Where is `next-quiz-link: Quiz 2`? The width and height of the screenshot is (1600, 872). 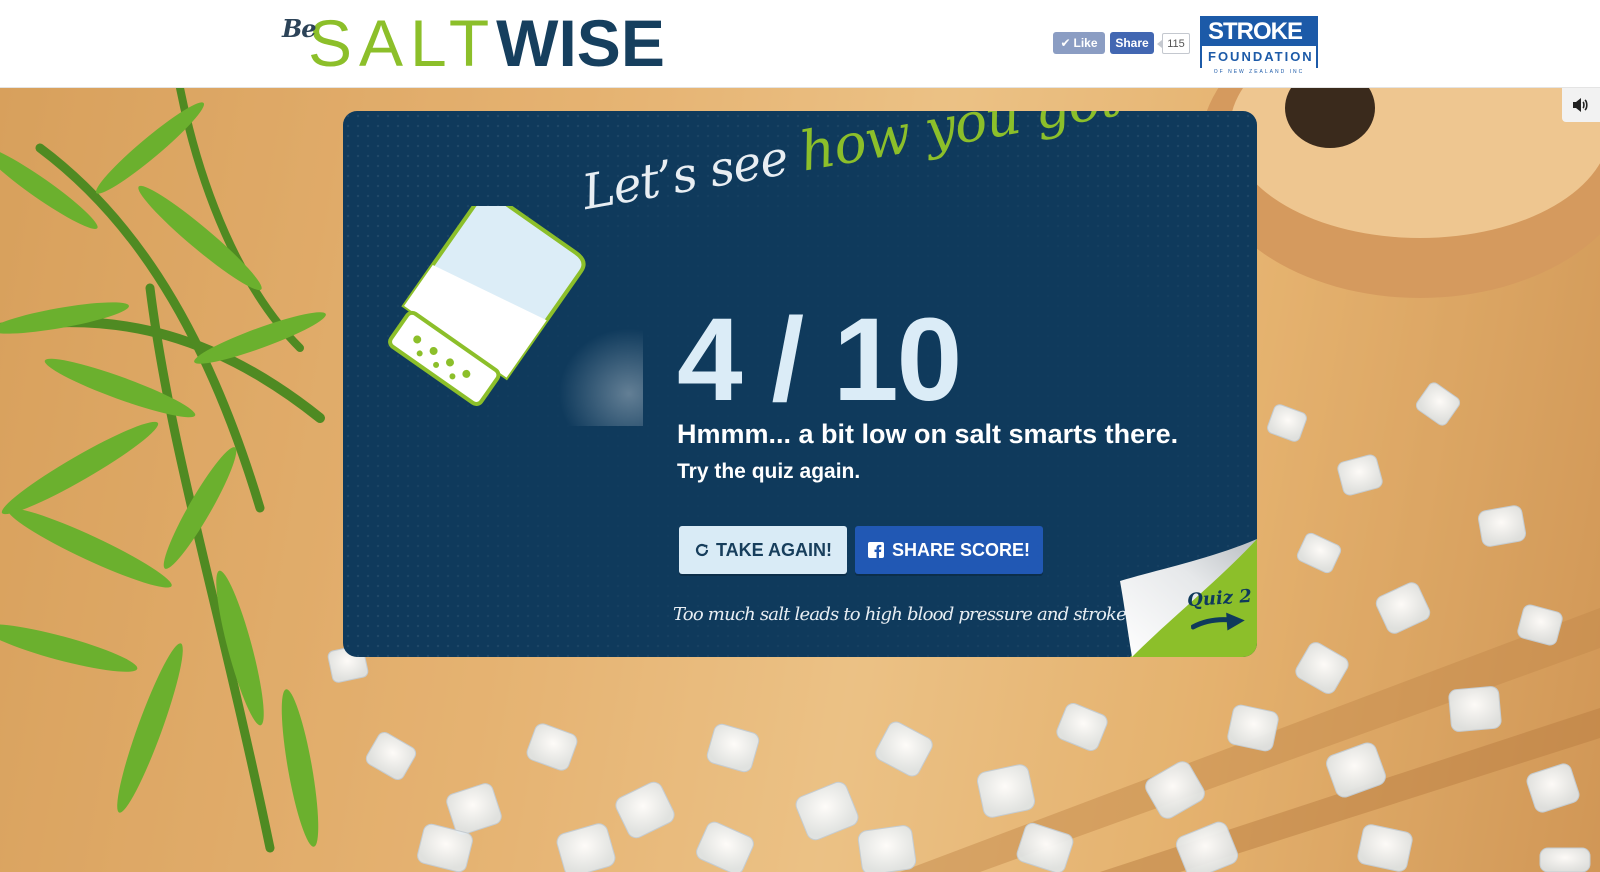 next-quiz-link: Quiz 2 is located at coordinates (1221, 610).